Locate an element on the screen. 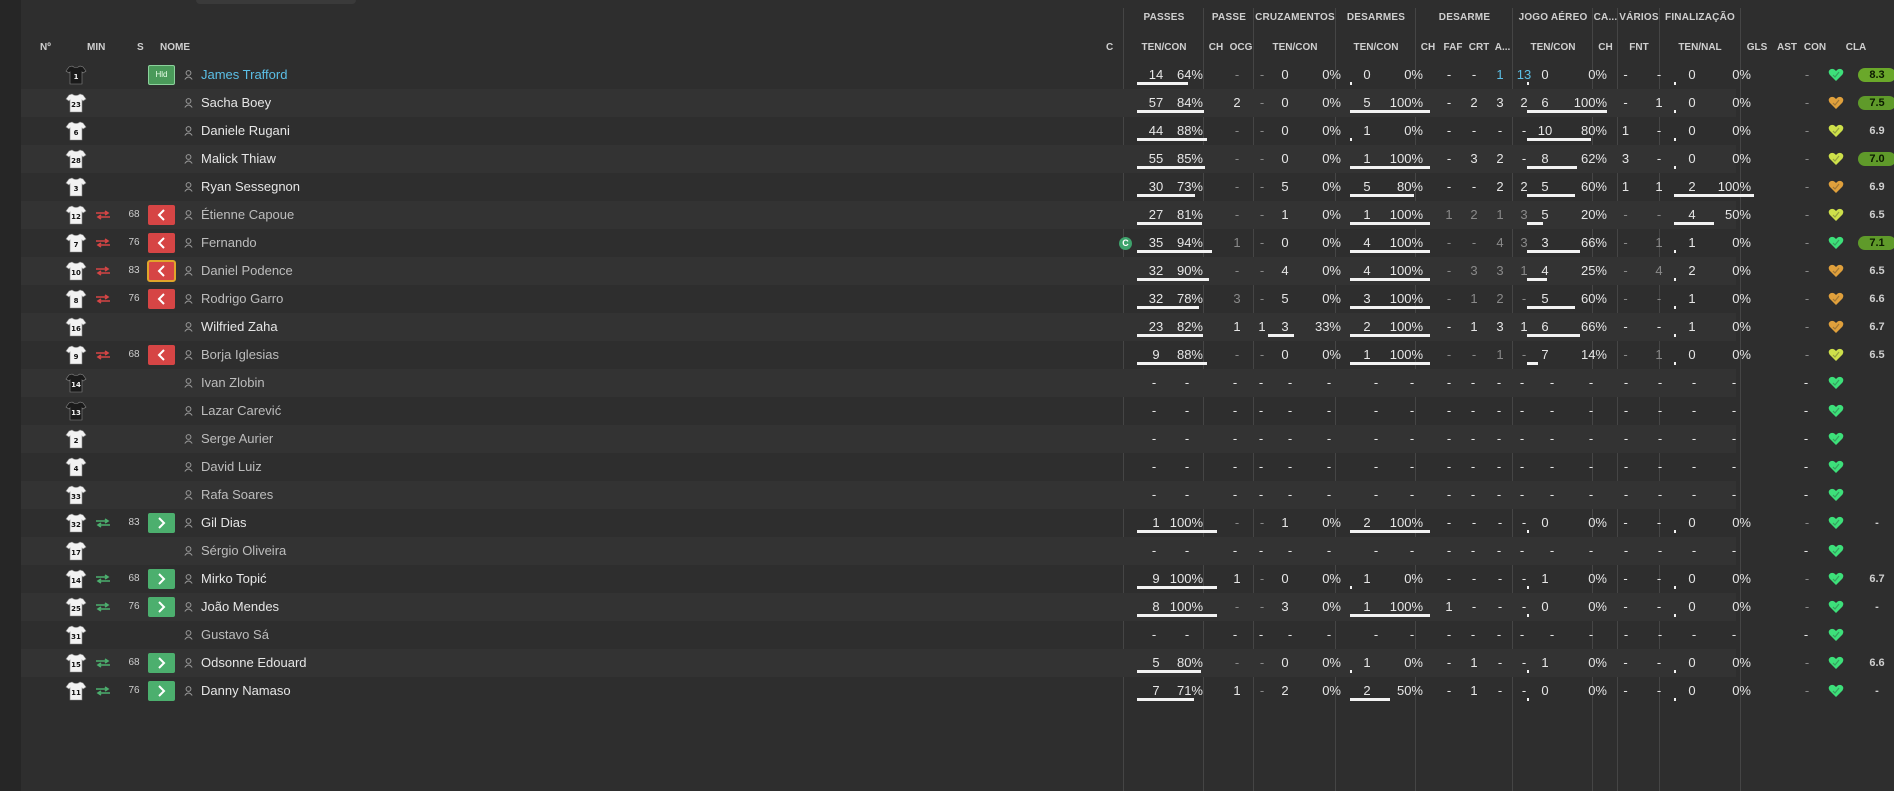 The height and width of the screenshot is (791, 1894). player-name-link: Gil Dias is located at coordinates (224, 523).